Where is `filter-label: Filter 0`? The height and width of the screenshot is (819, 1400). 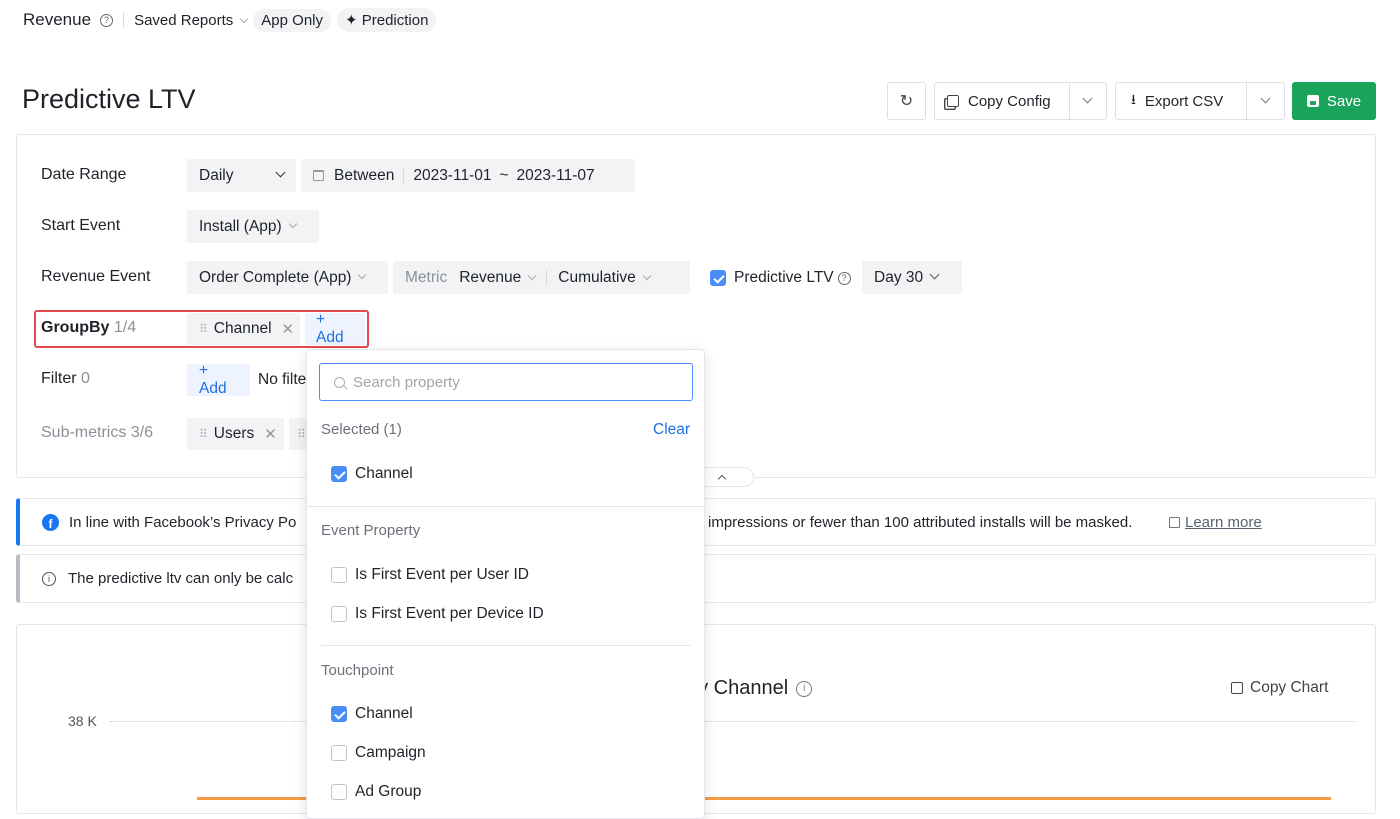 filter-label: Filter 0 is located at coordinates (65, 379).